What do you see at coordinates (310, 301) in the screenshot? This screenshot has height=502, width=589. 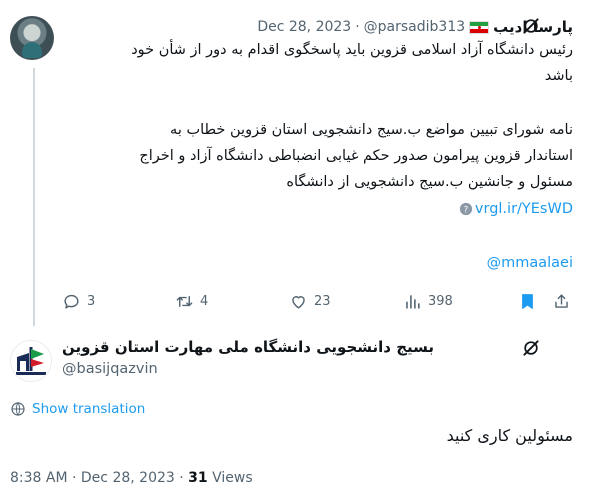 I see `like-button: 23` at bounding box center [310, 301].